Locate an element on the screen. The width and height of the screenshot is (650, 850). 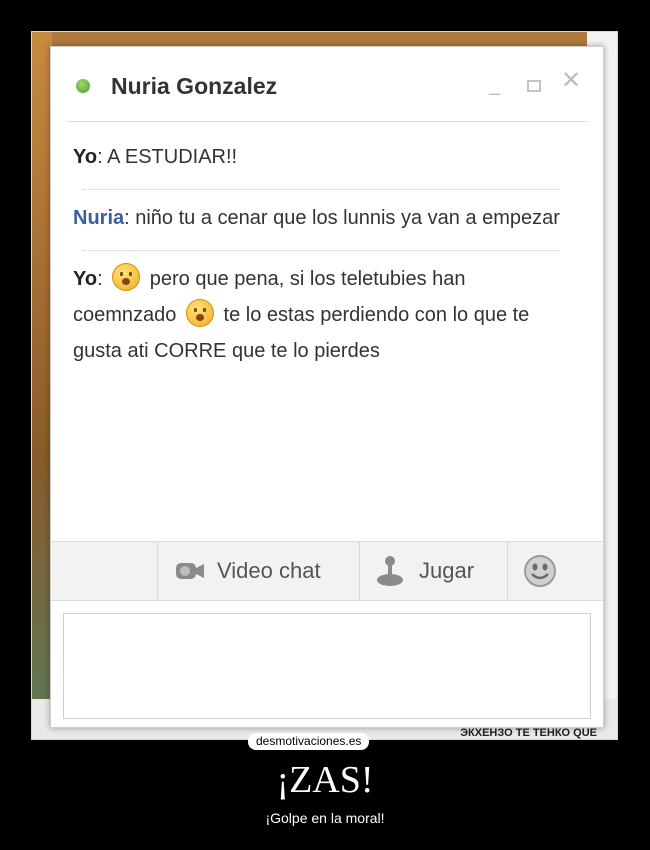
play-game-label: Jugar is located at coordinates (447, 570).